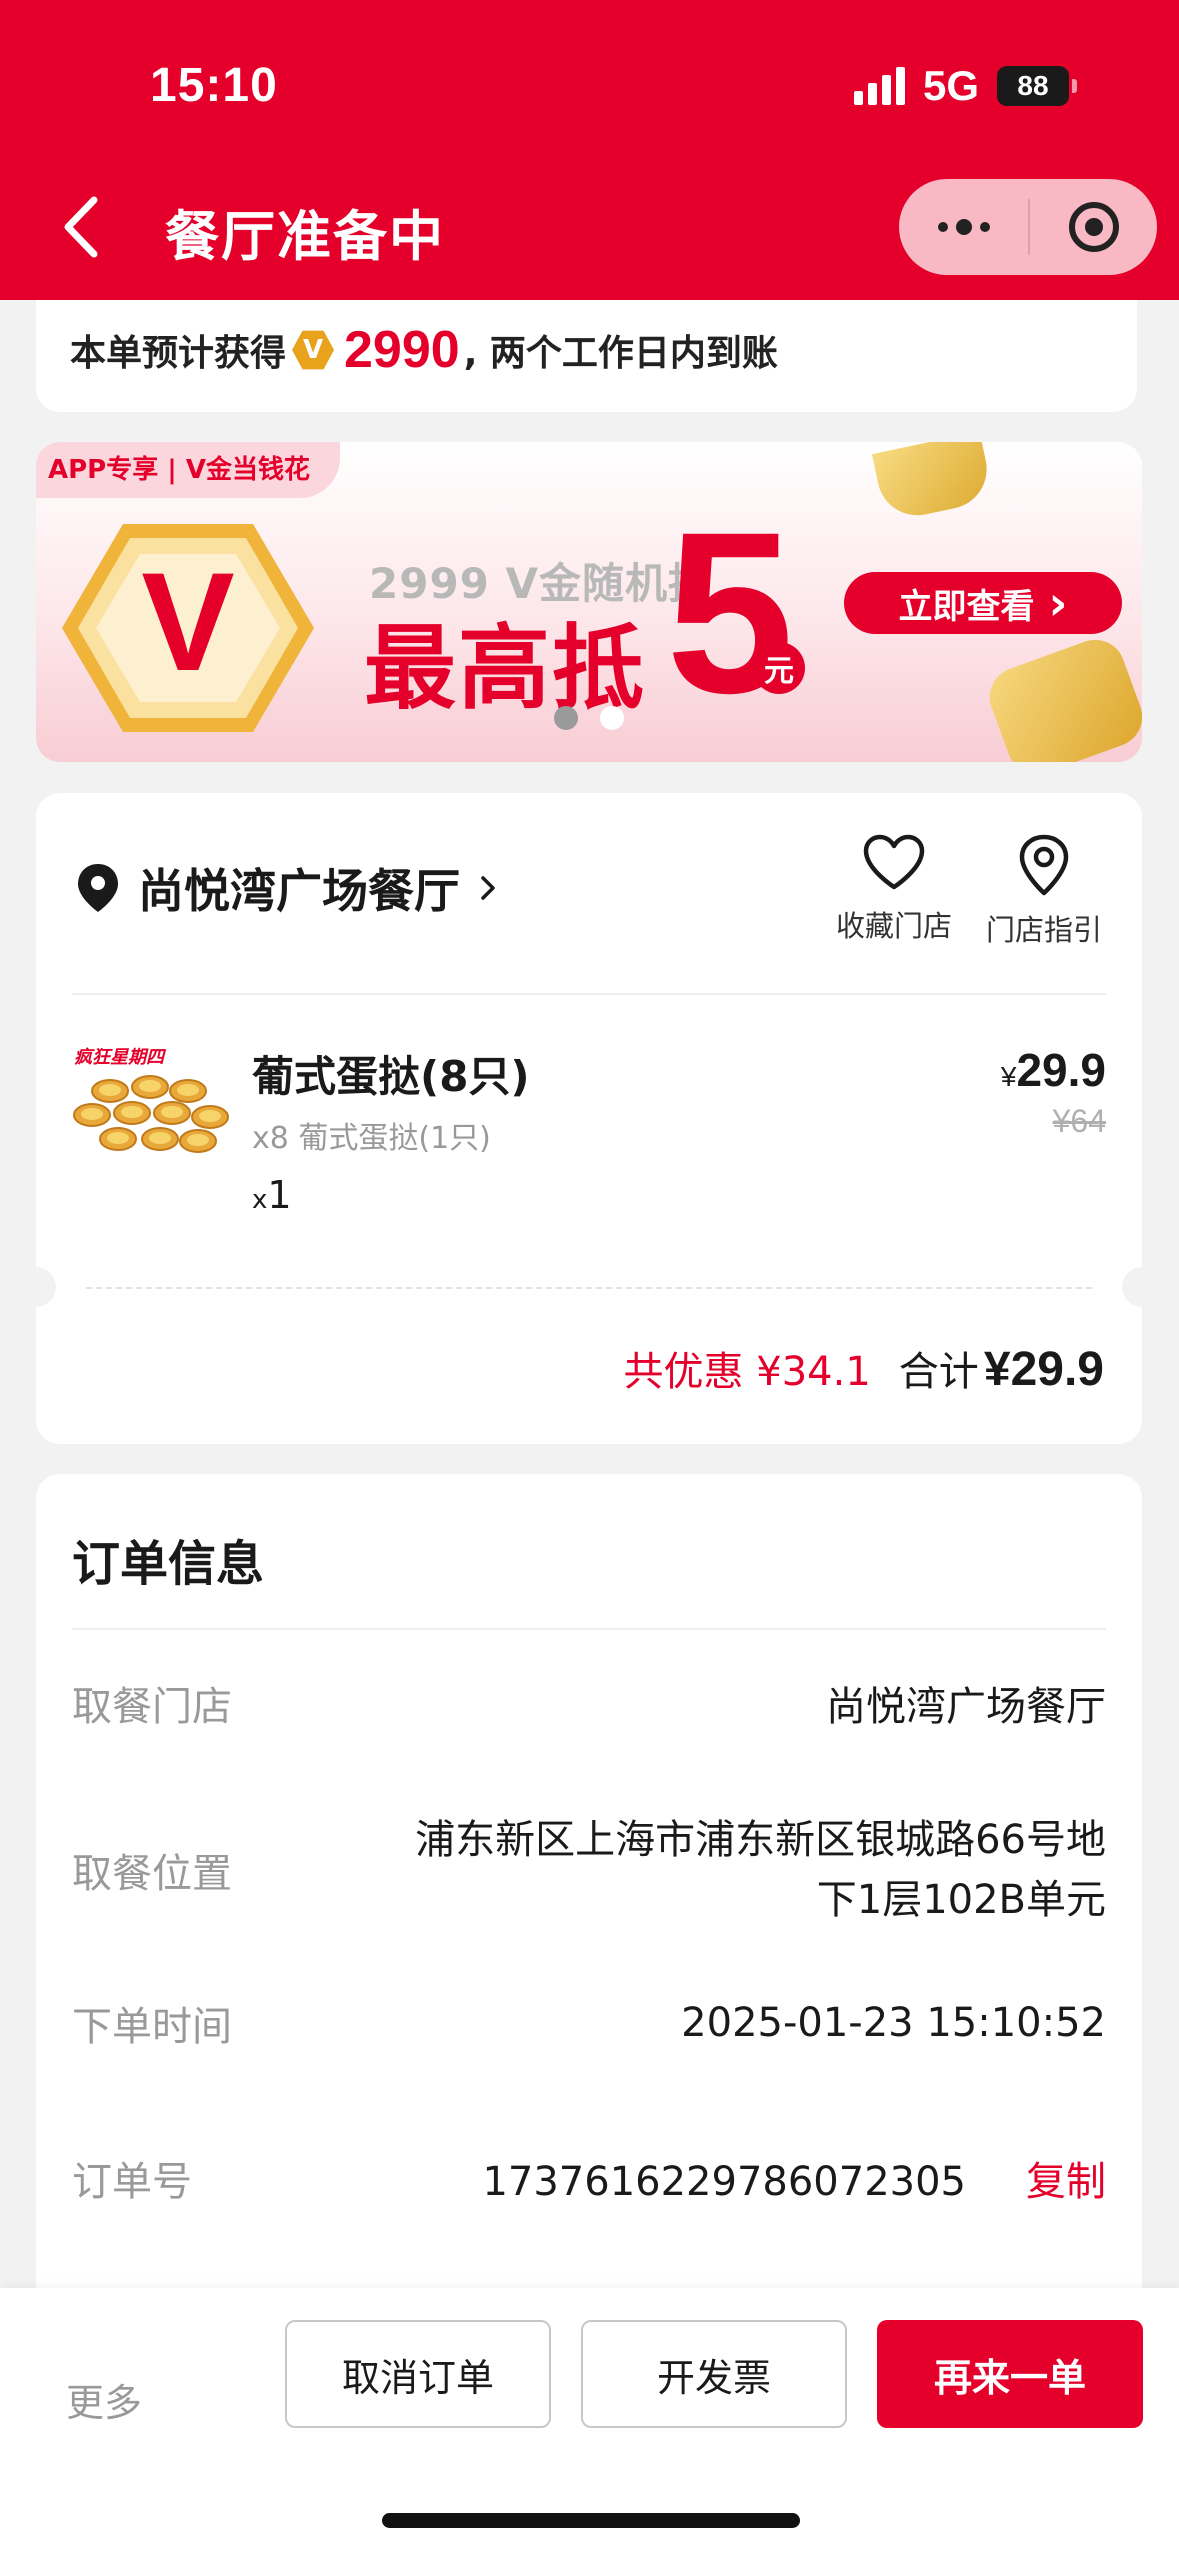  Describe the element at coordinates (963, 227) in the screenshot. I see `more-options-icon` at that location.